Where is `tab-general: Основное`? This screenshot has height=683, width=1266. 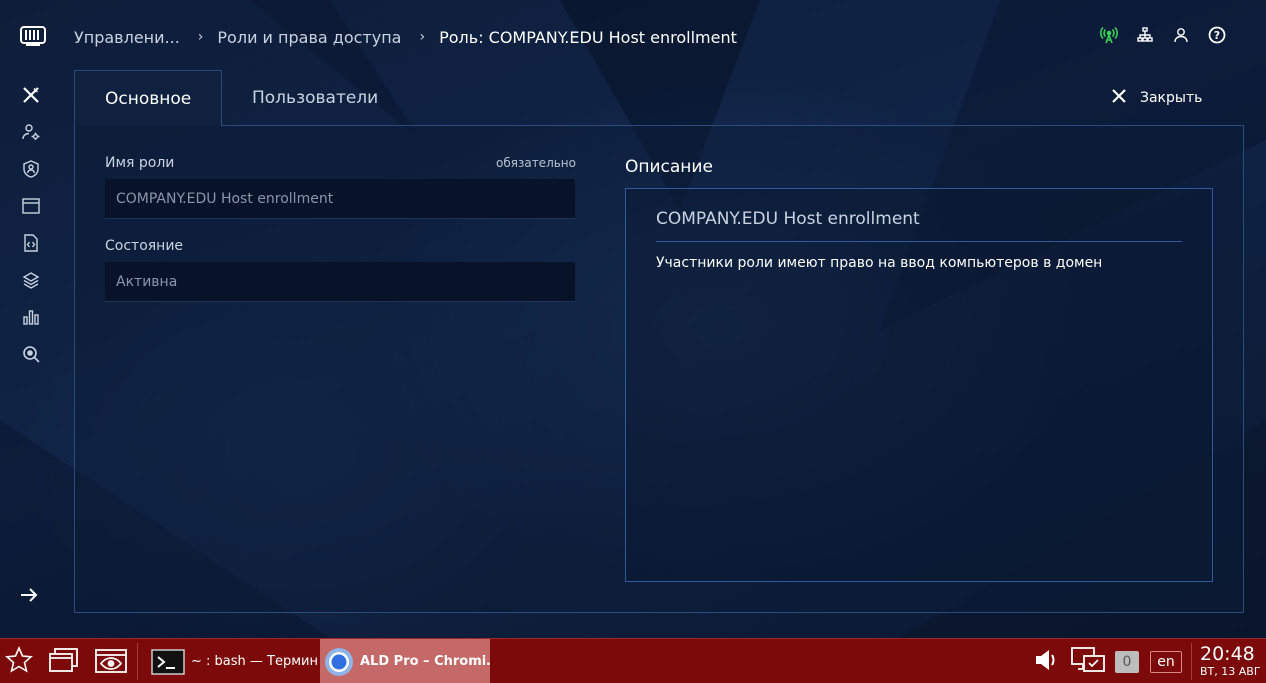
tab-general: Основное is located at coordinates (148, 98).